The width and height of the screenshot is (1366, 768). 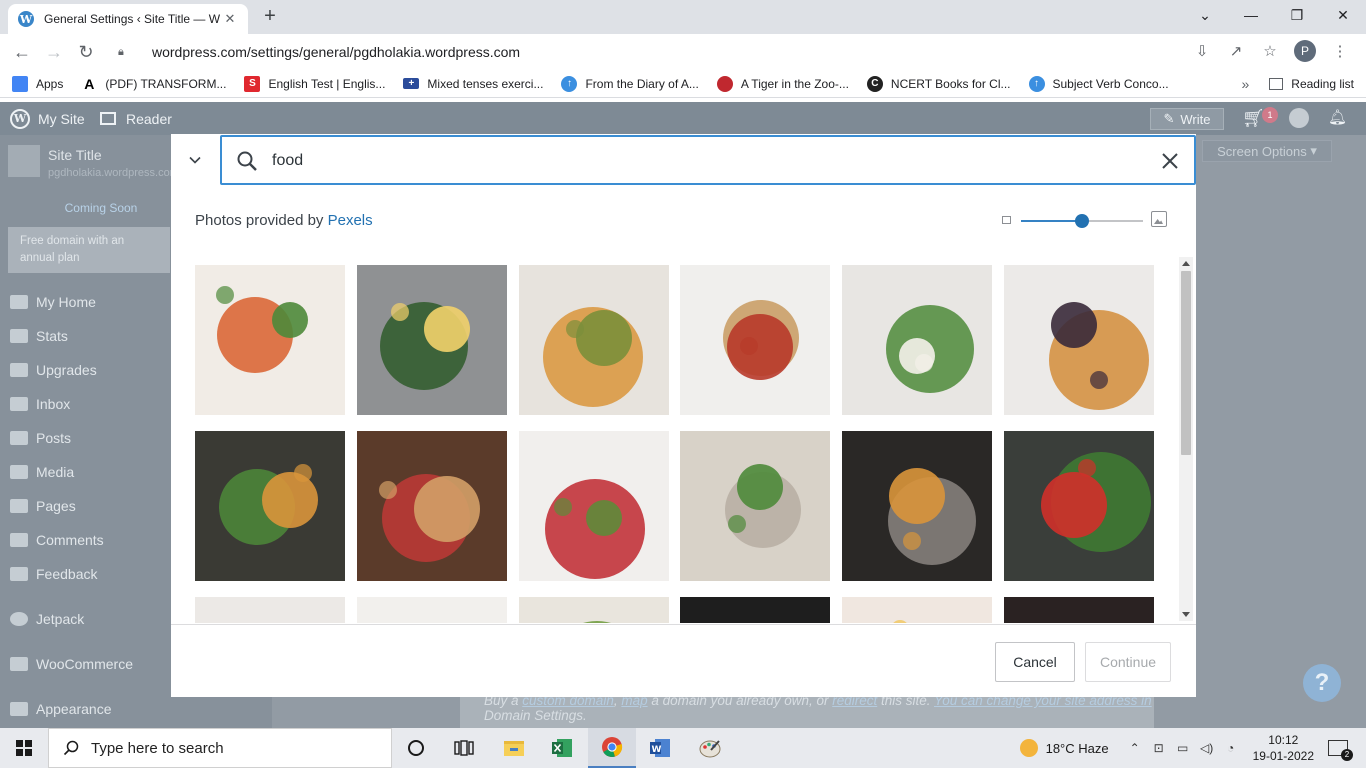 What do you see at coordinates (1064, 748) in the screenshot?
I see `weather-widget: 18°C Haze` at bounding box center [1064, 748].